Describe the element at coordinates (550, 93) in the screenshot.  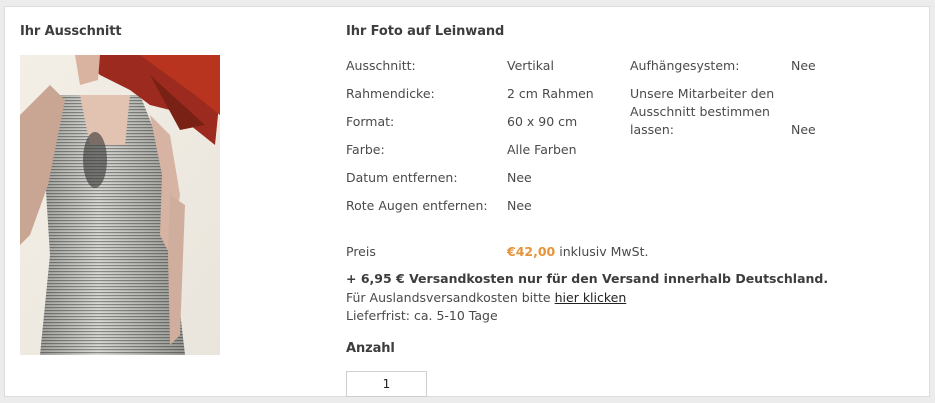
I see `detail-value-frame: 2 cm Rahmen` at that location.